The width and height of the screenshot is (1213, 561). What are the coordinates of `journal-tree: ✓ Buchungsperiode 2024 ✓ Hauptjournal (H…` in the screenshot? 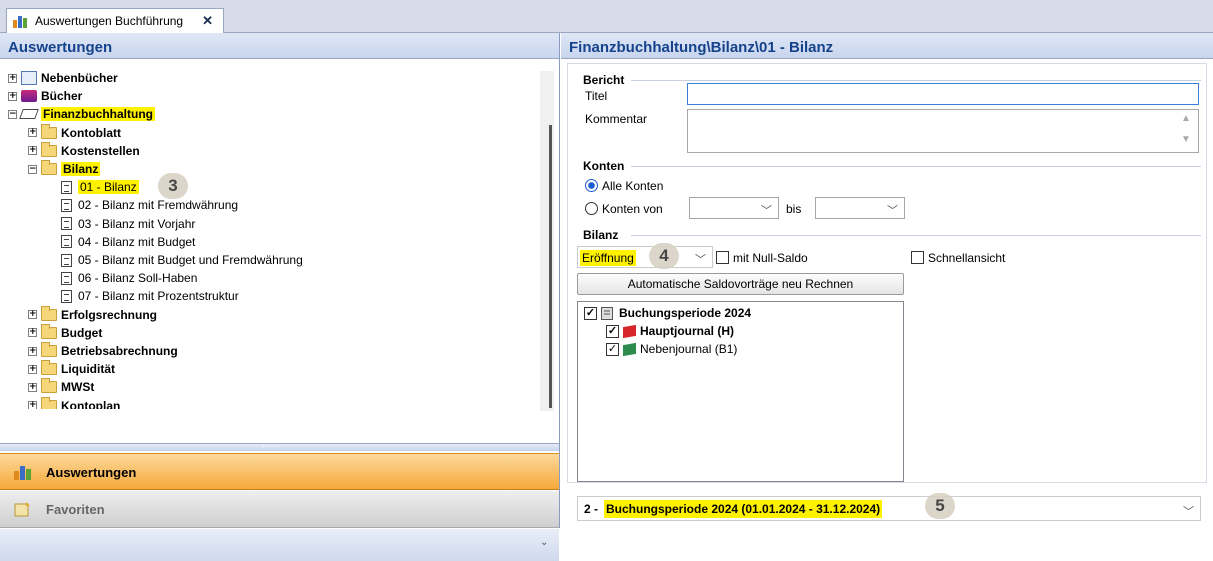 It's located at (740, 391).